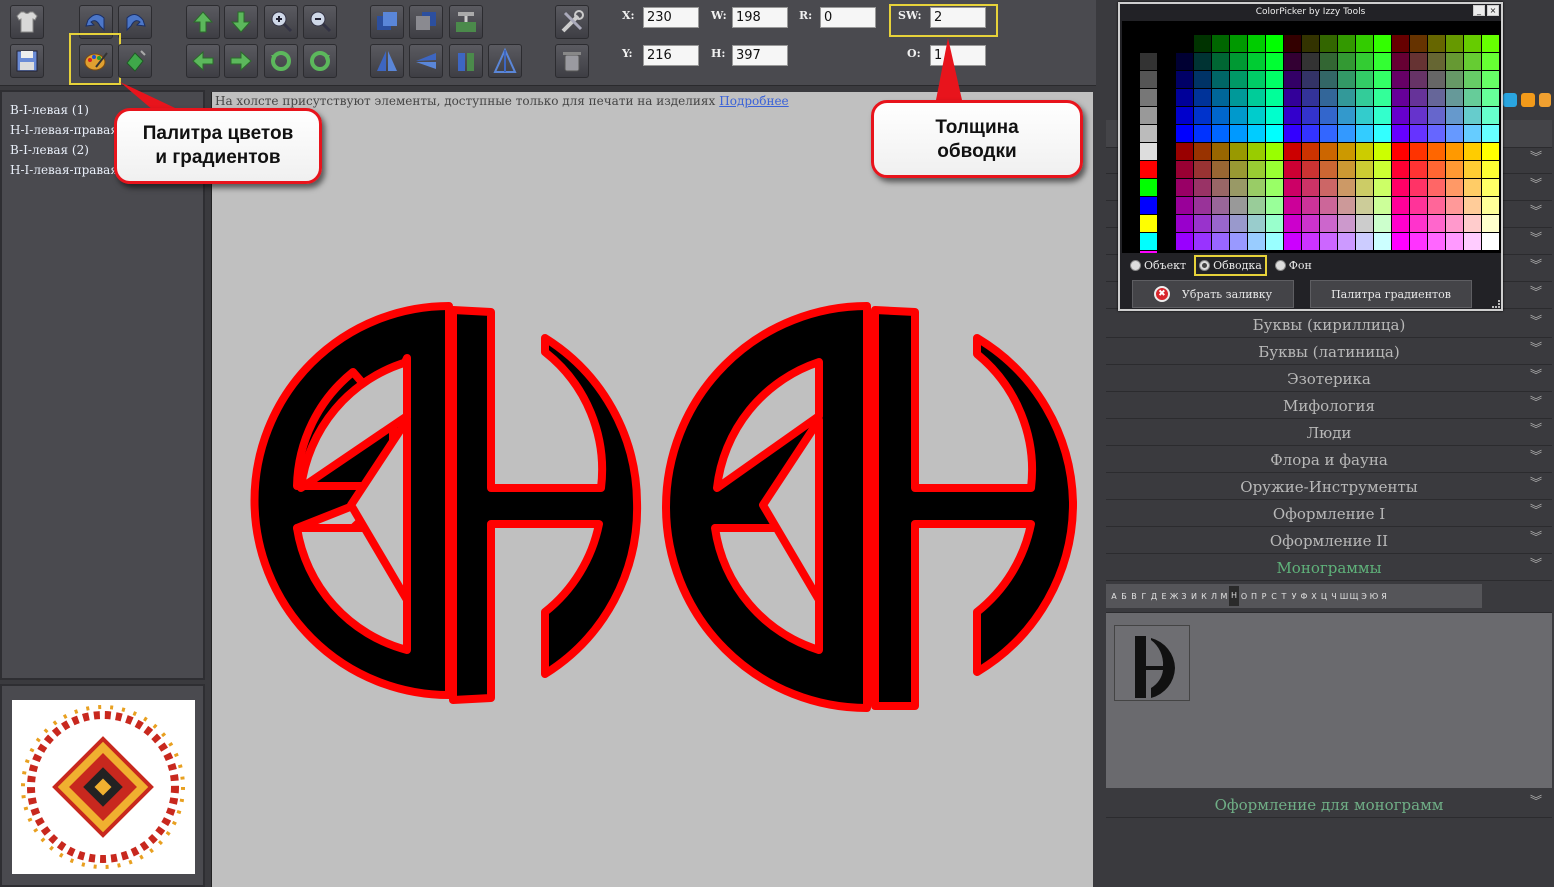 The height and width of the screenshot is (887, 1554). What do you see at coordinates (958, 55) in the screenshot?
I see `opacity-input` at bounding box center [958, 55].